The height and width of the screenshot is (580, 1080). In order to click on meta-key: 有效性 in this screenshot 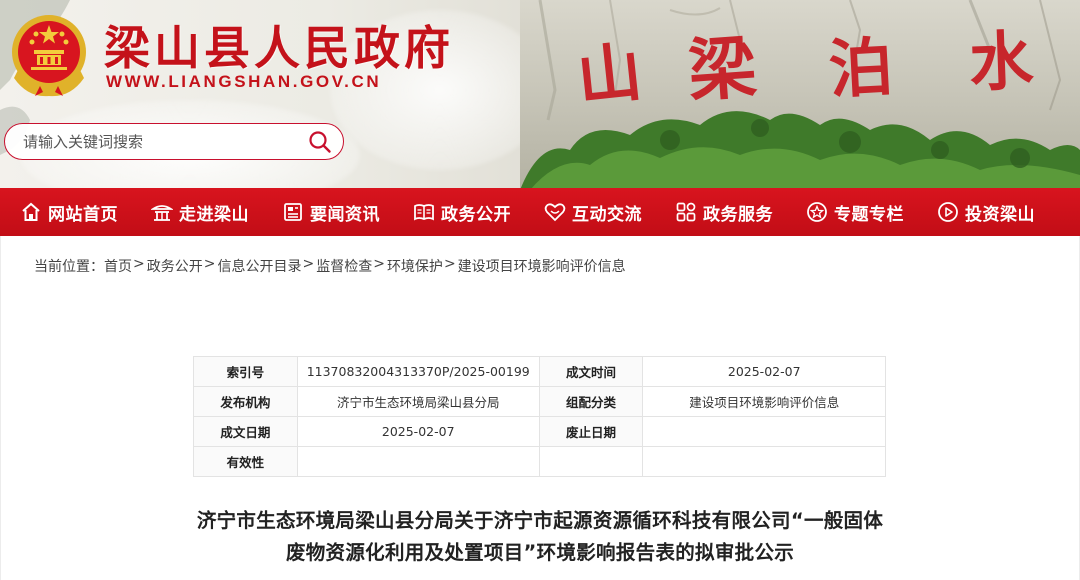, I will do `click(245, 461)`.